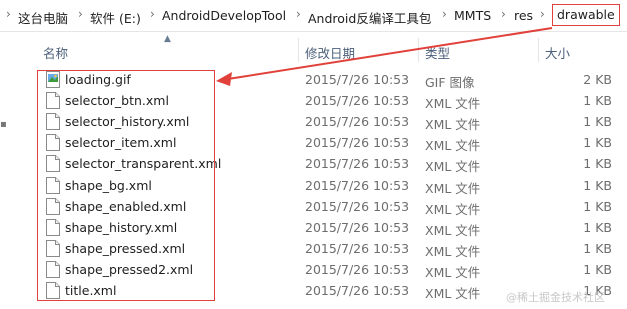 The width and height of the screenshot is (627, 309). What do you see at coordinates (384, 56) in the screenshot?
I see `annotation-arrow` at bounding box center [384, 56].